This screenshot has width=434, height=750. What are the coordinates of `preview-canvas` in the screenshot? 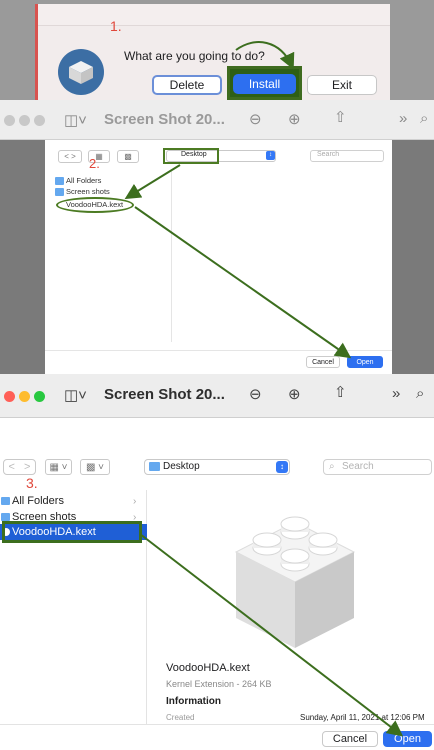 It's located at (217, 433).